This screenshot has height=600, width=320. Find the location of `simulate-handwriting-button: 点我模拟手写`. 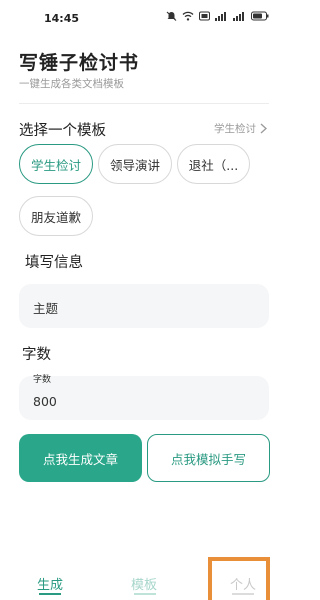

simulate-handwriting-button: 点我模拟手写 is located at coordinates (208, 458).